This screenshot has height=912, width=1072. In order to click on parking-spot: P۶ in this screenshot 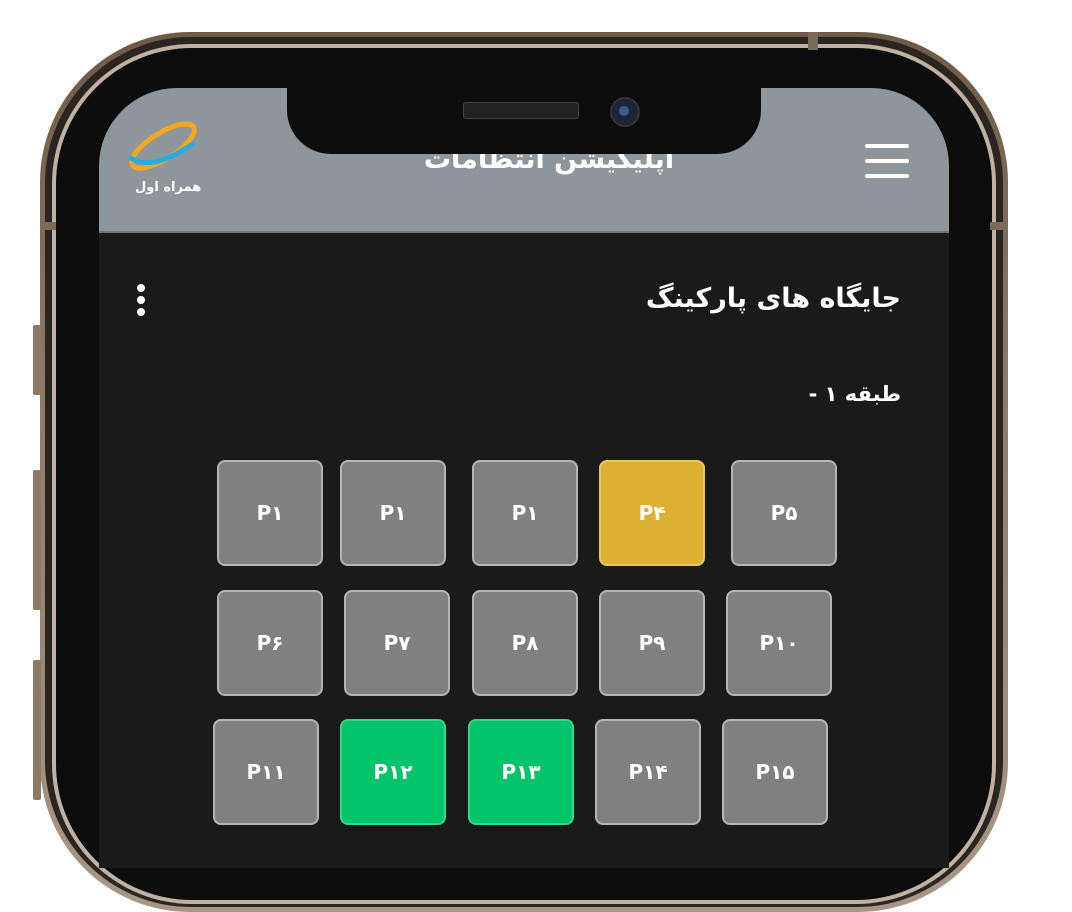, I will do `click(270, 643)`.